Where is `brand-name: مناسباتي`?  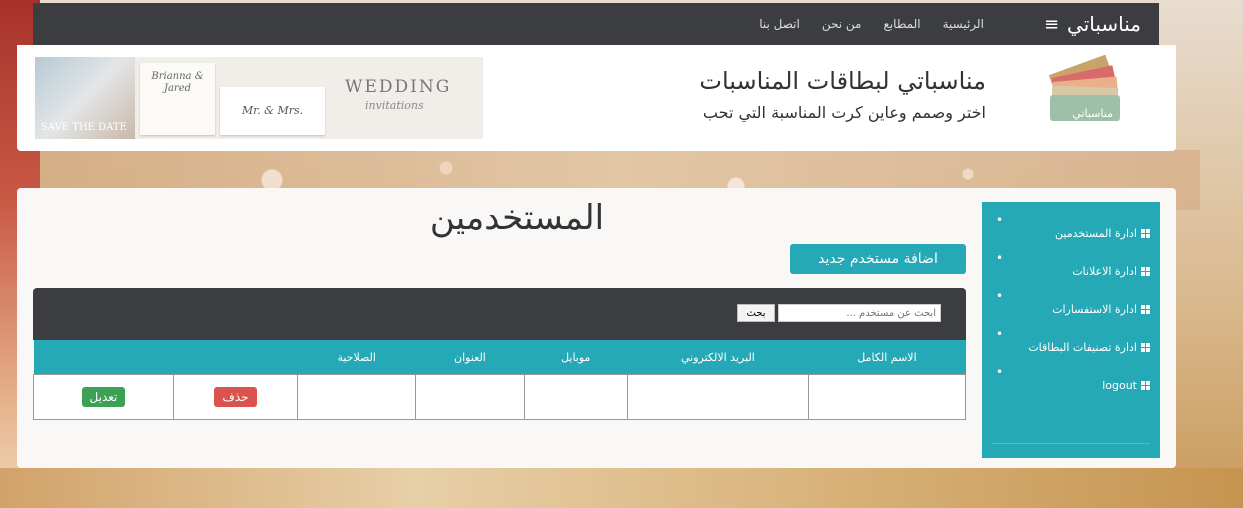
brand-name: مناسباتي is located at coordinates (1104, 24).